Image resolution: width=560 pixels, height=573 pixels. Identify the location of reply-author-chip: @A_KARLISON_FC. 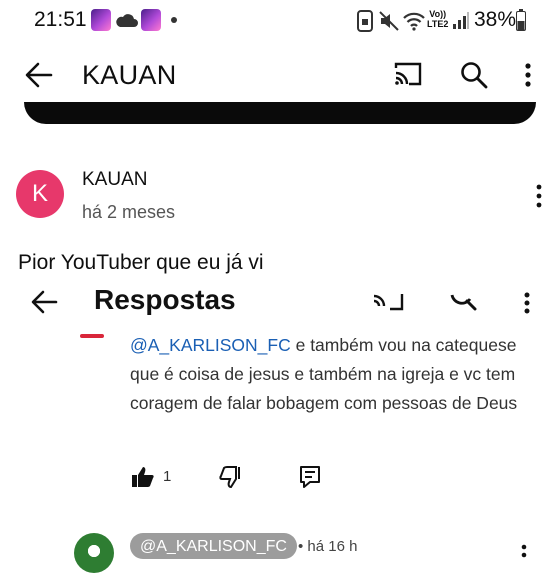
(213, 546).